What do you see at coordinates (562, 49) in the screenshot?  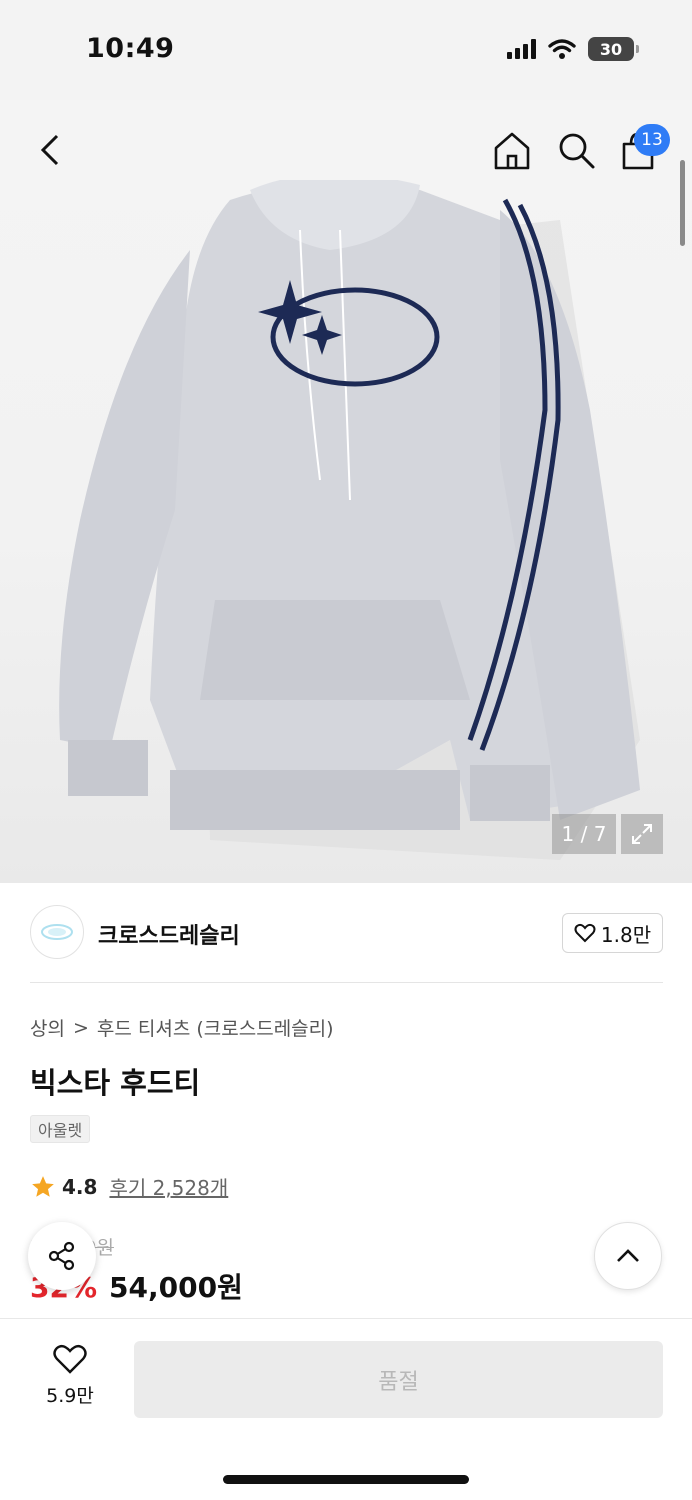 I see `wifi-icon` at bounding box center [562, 49].